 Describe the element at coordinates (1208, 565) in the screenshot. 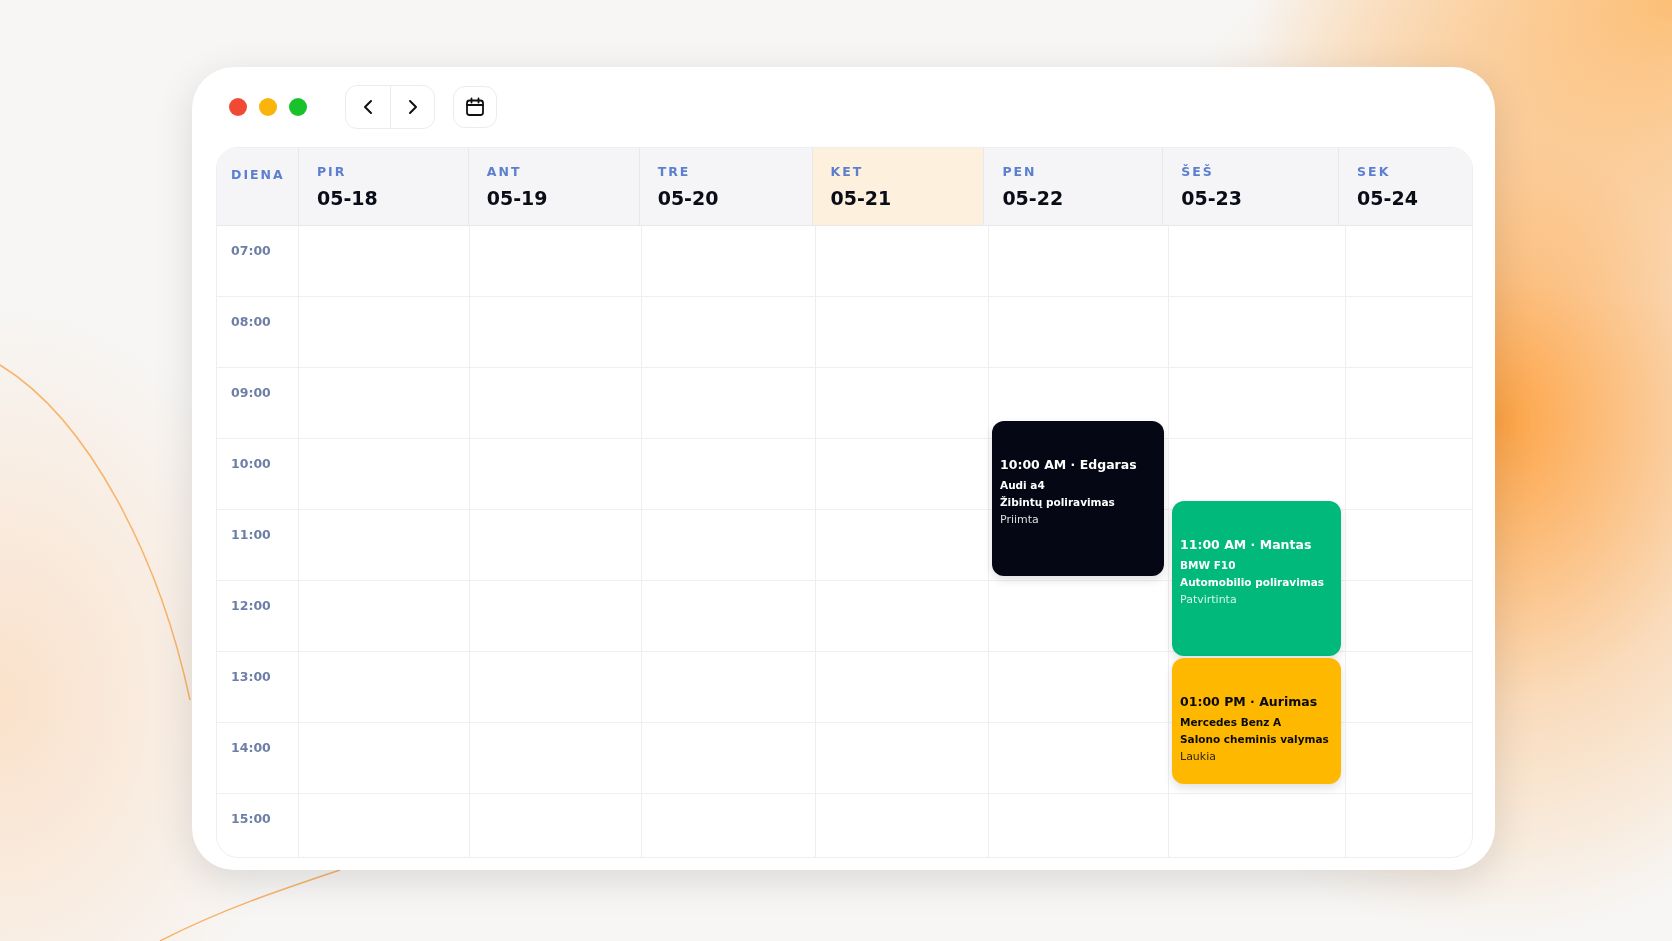

I see `car-model: BMW F10` at that location.